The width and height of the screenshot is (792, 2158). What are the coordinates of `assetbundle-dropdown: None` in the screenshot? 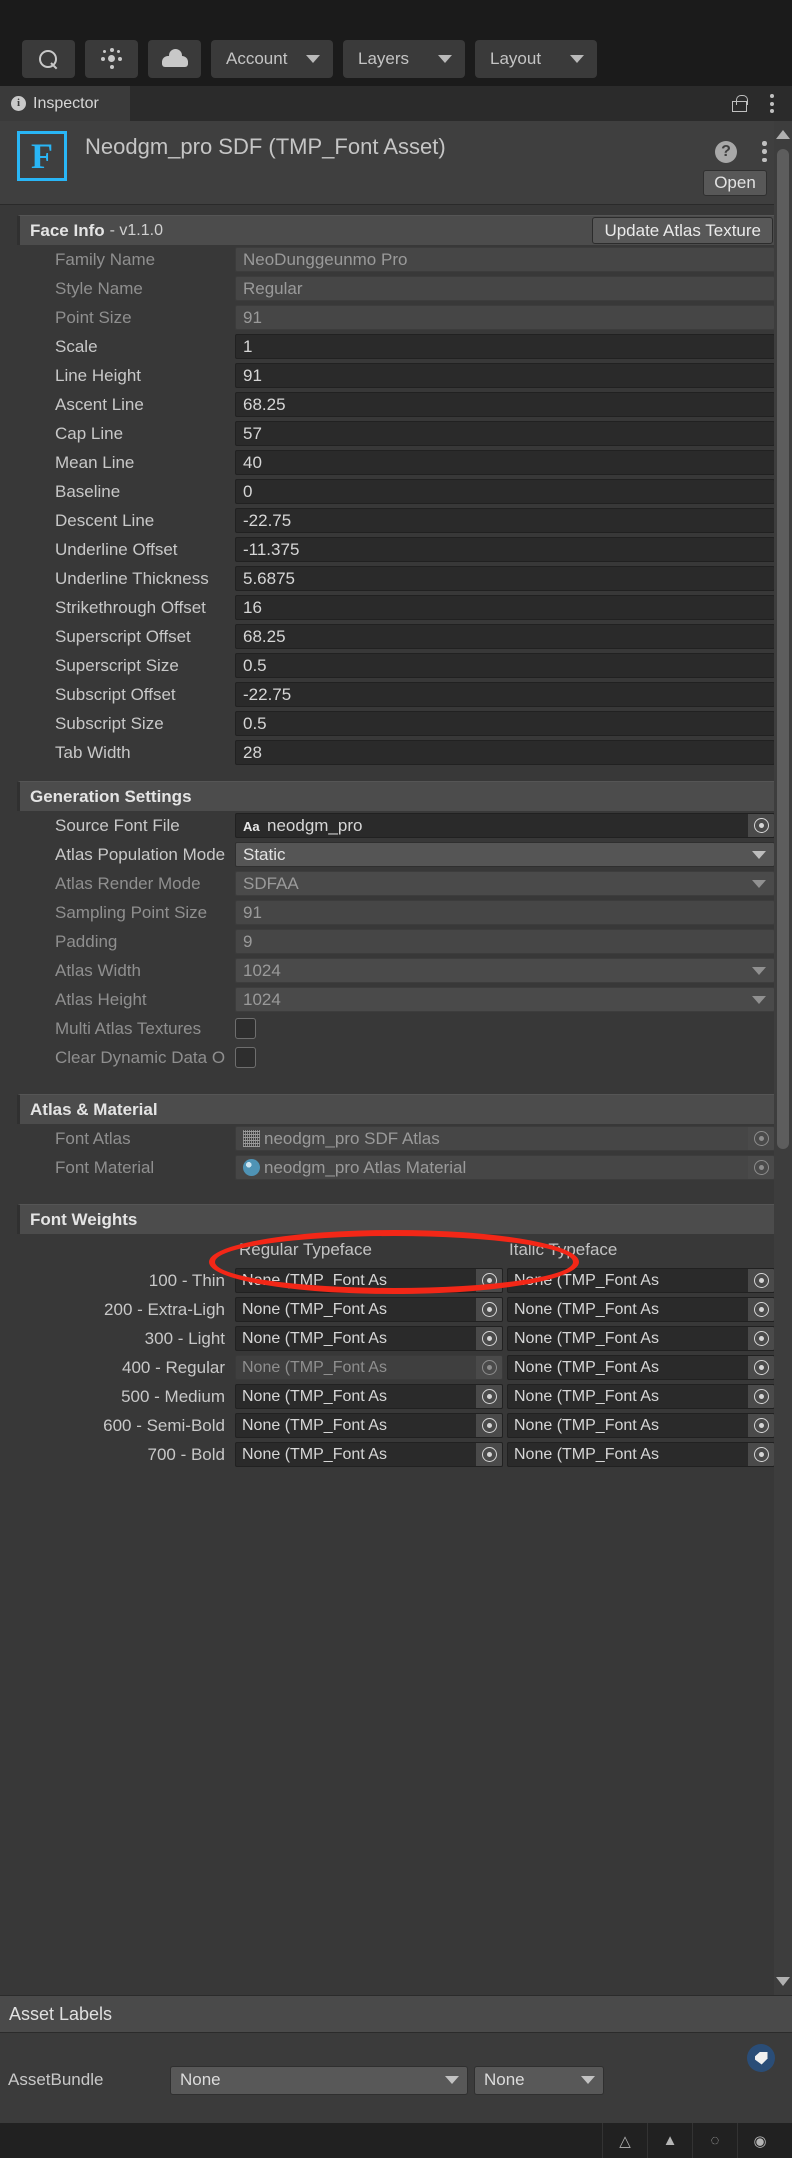 It's located at (319, 2080).